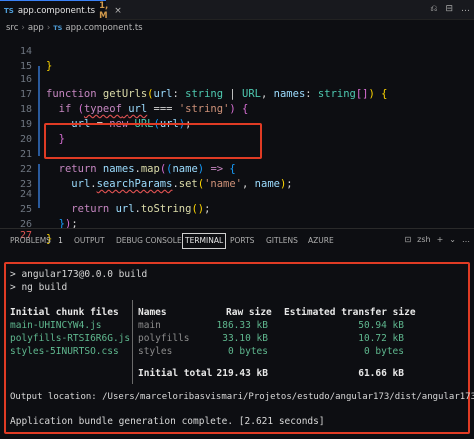 This screenshot has height=439, width=474. What do you see at coordinates (383, 351) in the screenshot?
I see `chunk-transfer-size: 0 bytes` at bounding box center [383, 351].